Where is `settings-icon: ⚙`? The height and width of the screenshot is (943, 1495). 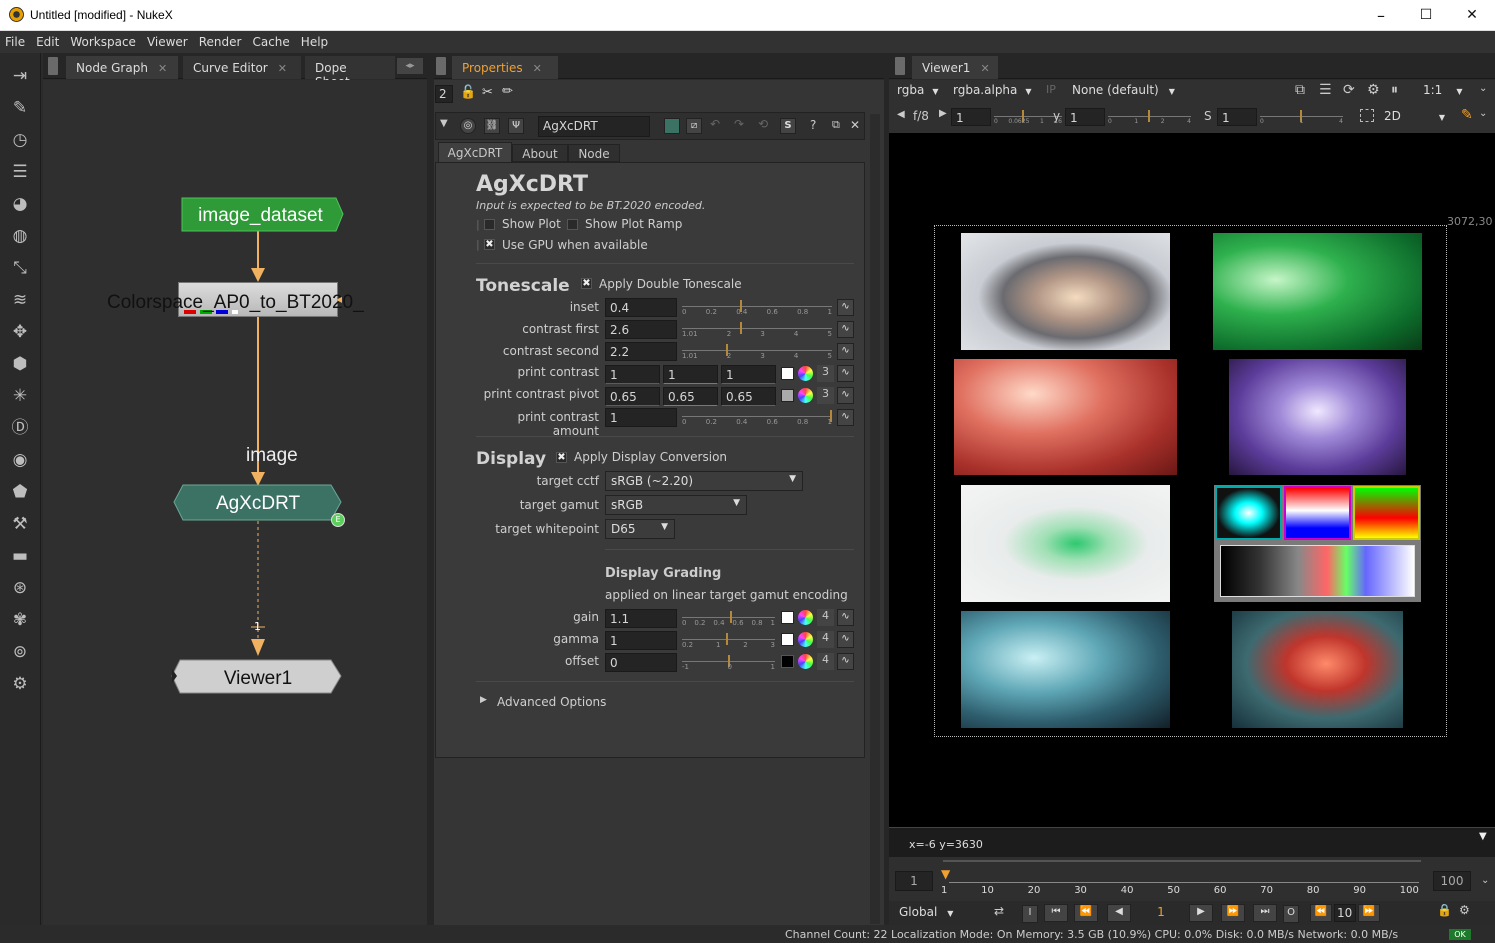 settings-icon: ⚙ is located at coordinates (1464, 910).